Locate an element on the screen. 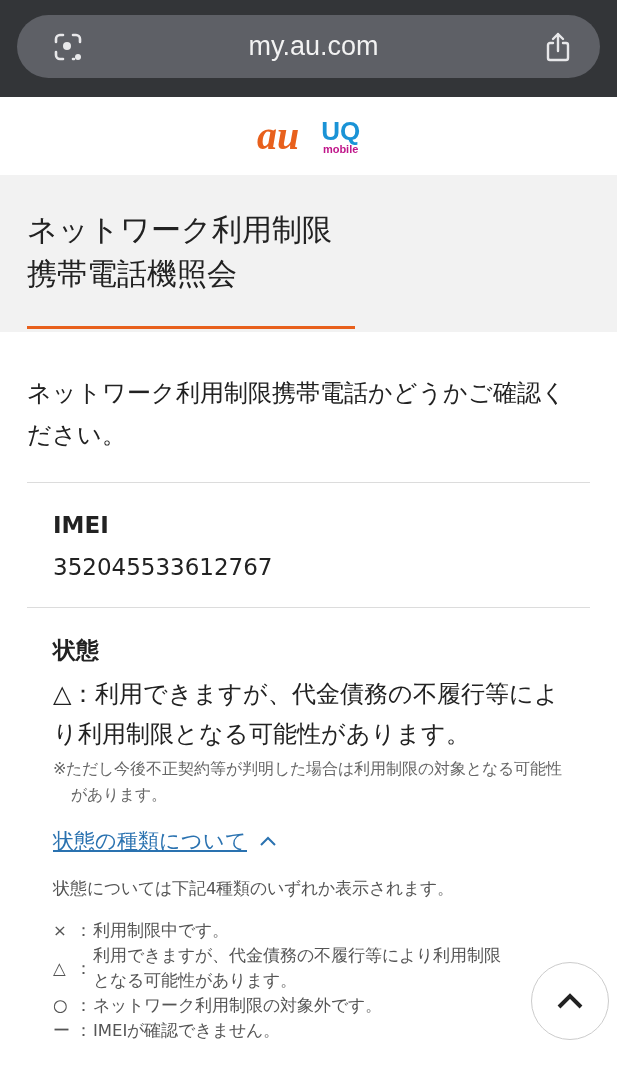 The image size is (617, 1080). intro-text: ネットワーク利用制限携帯電話かどうかご確認ください。 is located at coordinates (308, 427).